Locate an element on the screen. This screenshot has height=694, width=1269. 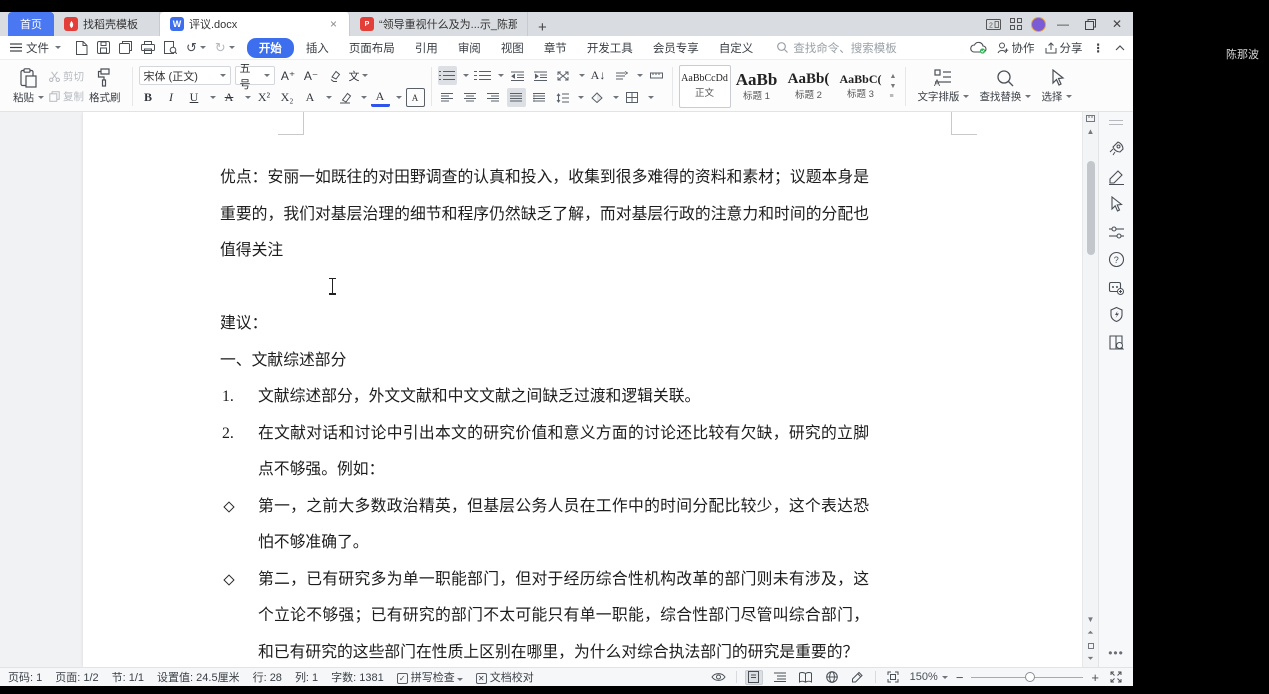
status-item: 列: 1 is located at coordinates (306, 677).